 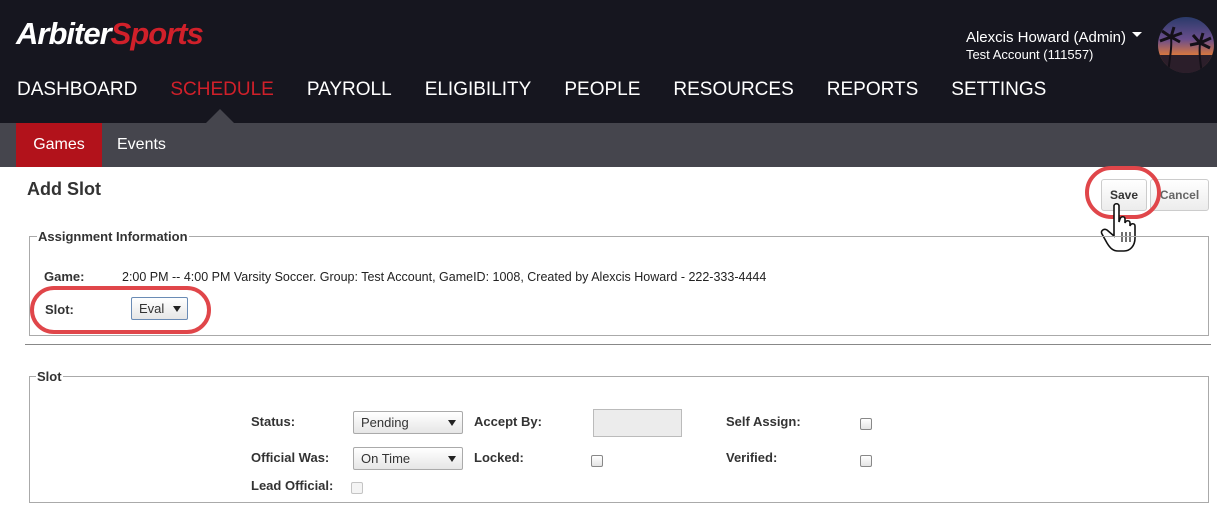 What do you see at coordinates (357, 488) in the screenshot?
I see `lead-official-checkbox` at bounding box center [357, 488].